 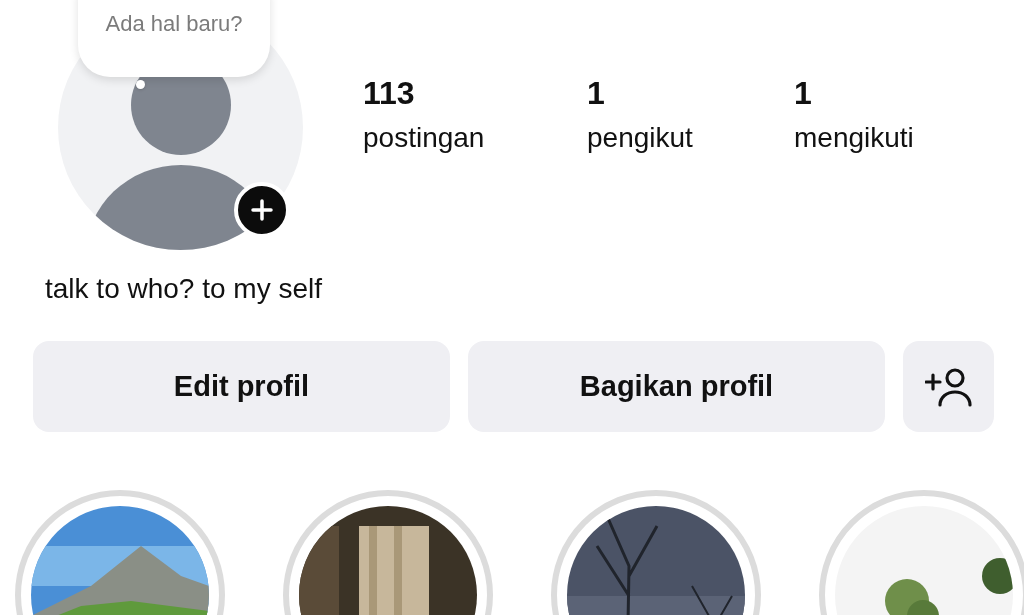 I want to click on stat-label: postingan, so click(x=475, y=138).